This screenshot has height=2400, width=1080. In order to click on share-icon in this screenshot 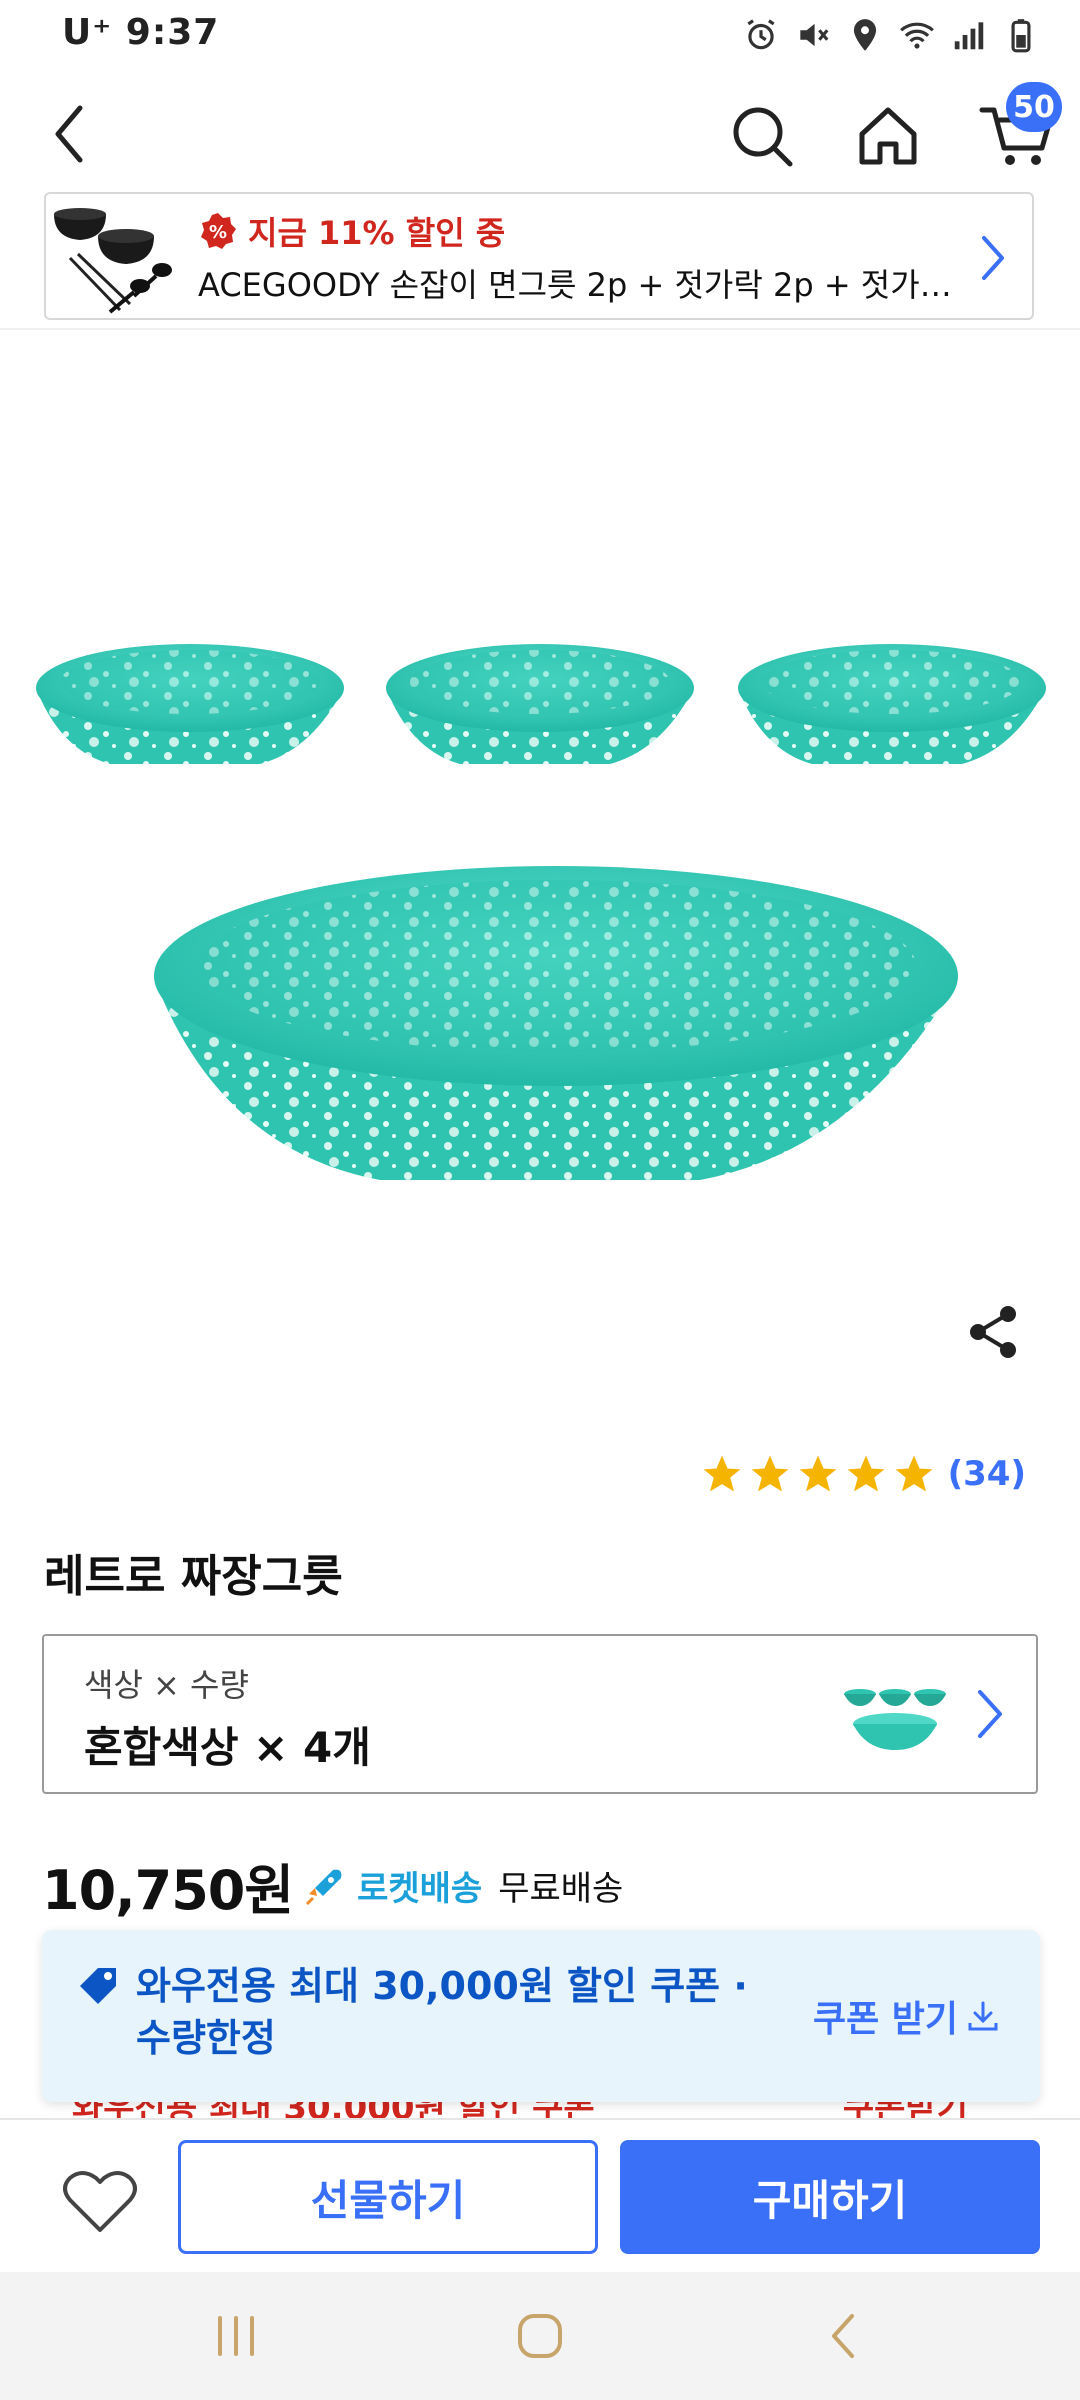, I will do `click(994, 1332)`.